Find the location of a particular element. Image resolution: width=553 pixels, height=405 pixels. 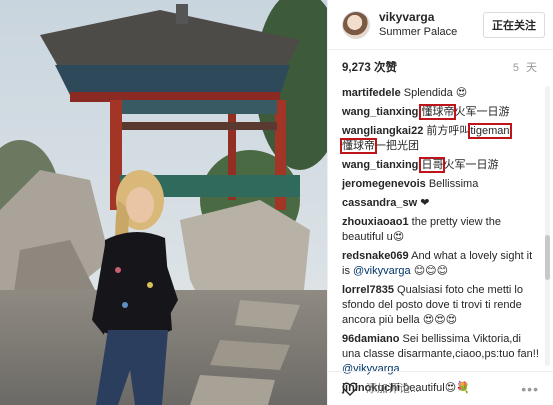

highlighted-text: 日哥 is located at coordinates (432, 165).